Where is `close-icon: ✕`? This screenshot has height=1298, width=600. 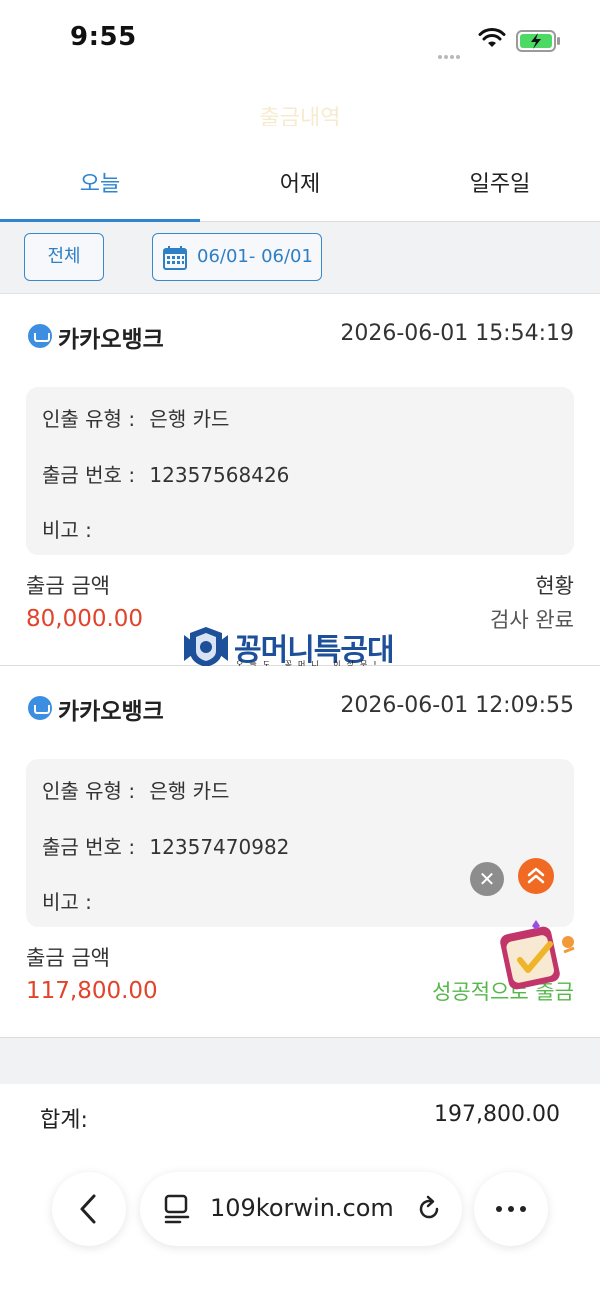 close-icon: ✕ is located at coordinates (487, 879).